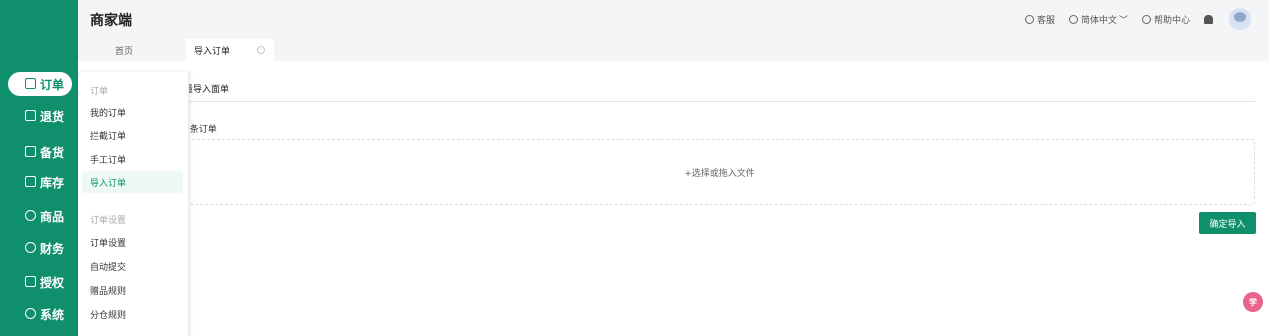 This screenshot has height=336, width=1269. What do you see at coordinates (132, 112) in the screenshot?
I see `submenu-item-my-orders: 我的订单` at bounding box center [132, 112].